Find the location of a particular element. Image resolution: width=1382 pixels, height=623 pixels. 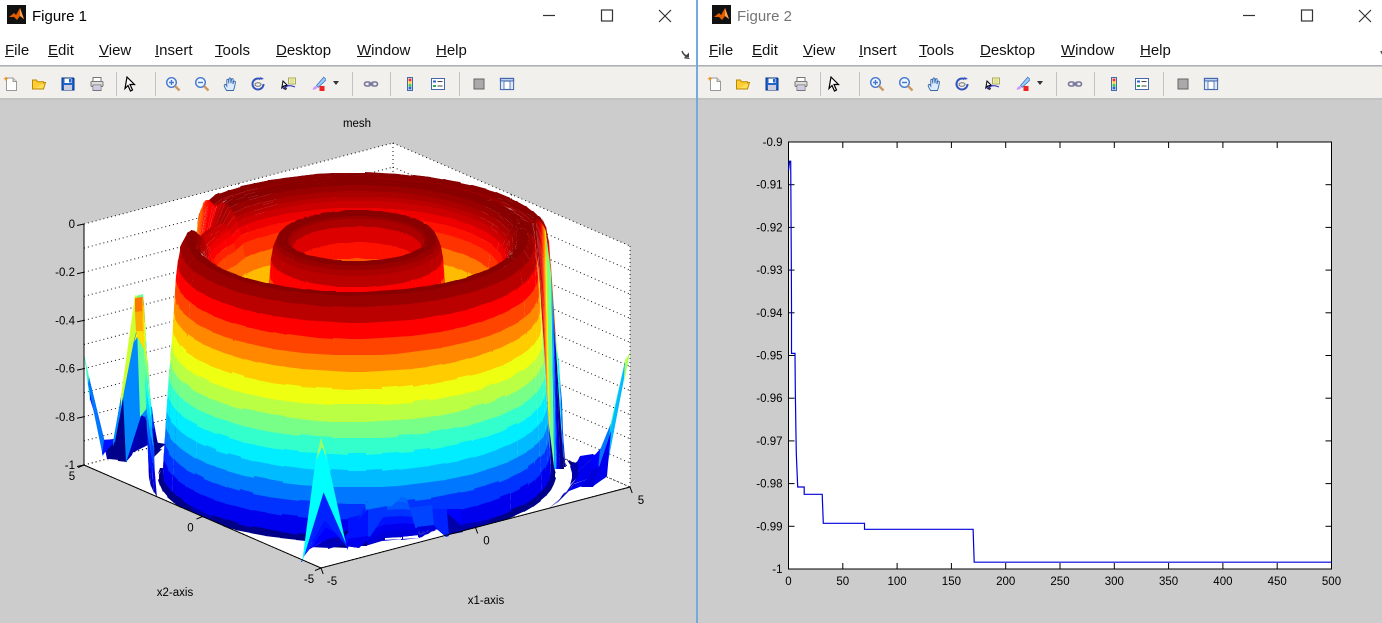

svg-text: 50 is located at coordinates (842, 582).